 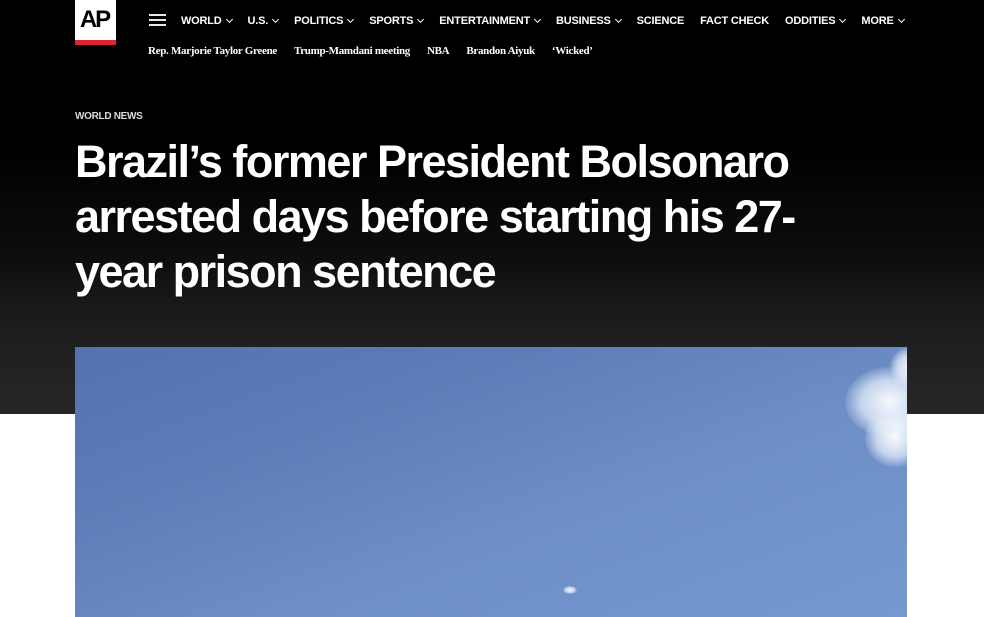 I want to click on trending-link: NBA, so click(x=438, y=51).